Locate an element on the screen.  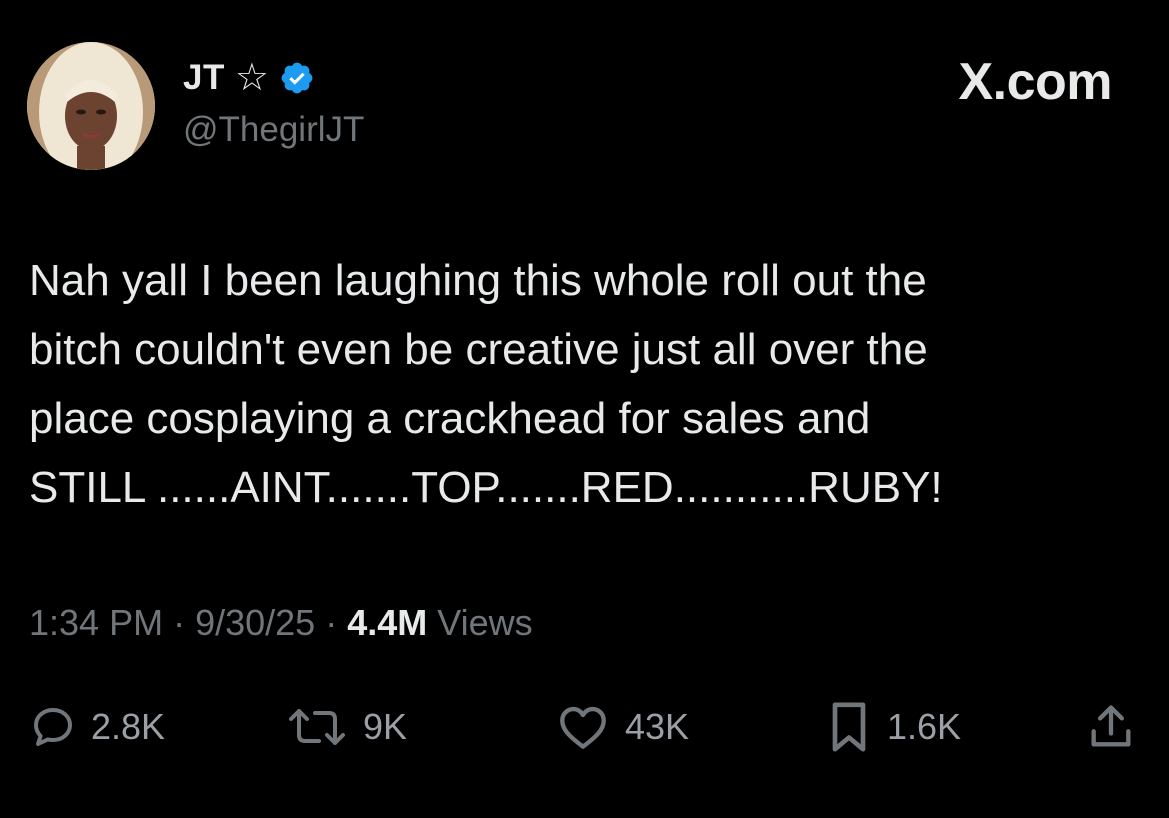
repost-icon is located at coordinates (317, 727).